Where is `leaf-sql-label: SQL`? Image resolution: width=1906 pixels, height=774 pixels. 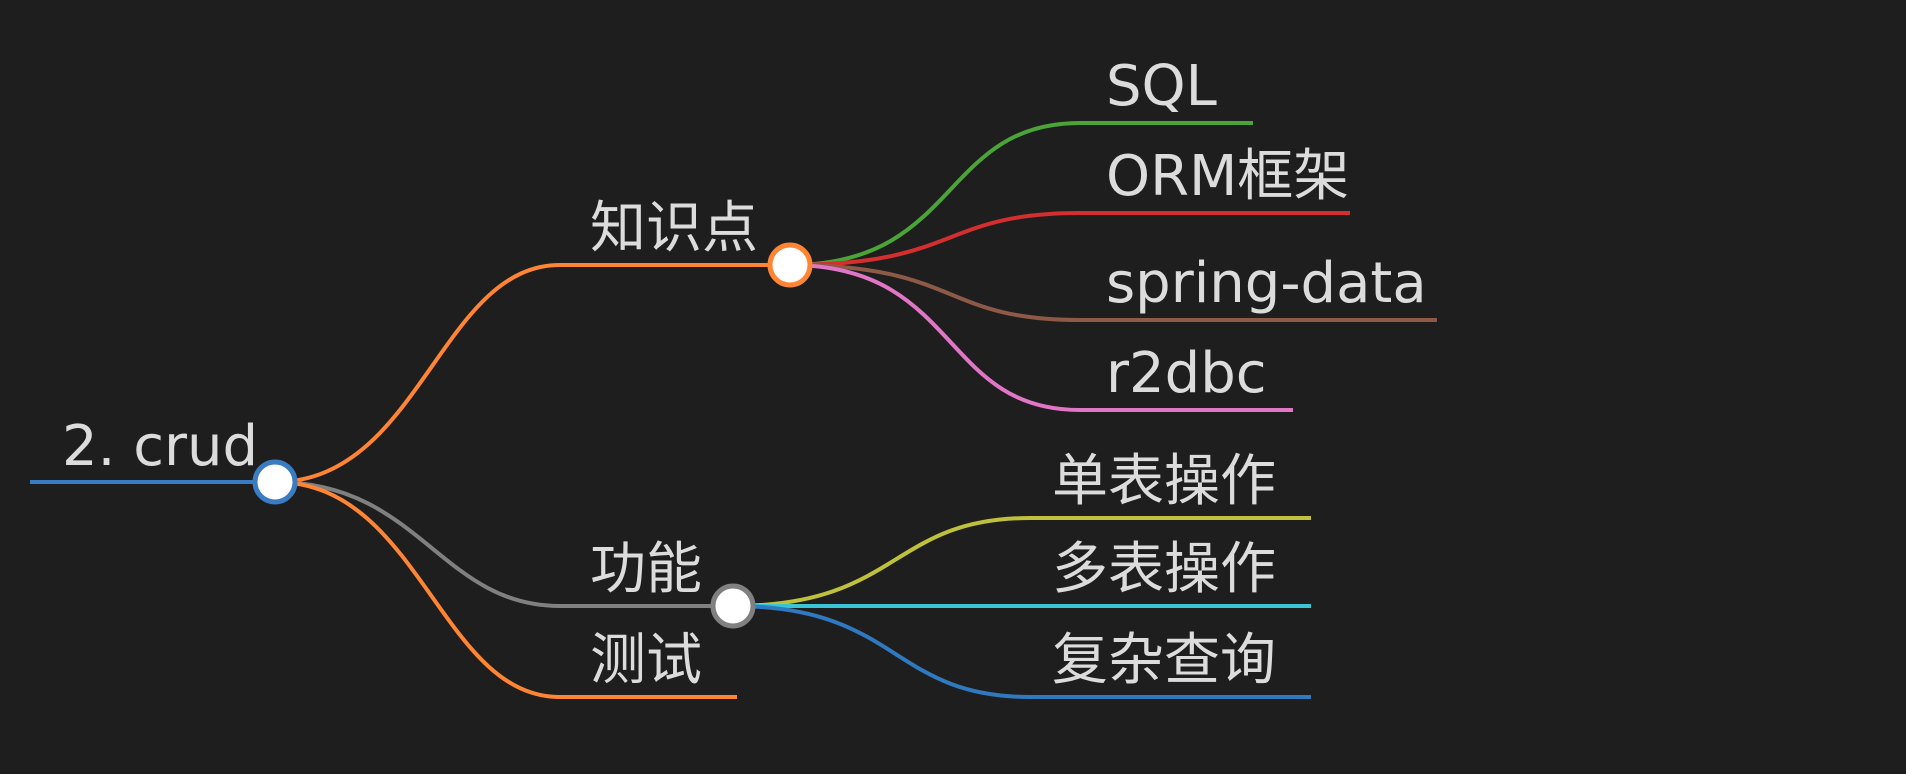
leaf-sql-label: SQL is located at coordinates (1161, 86).